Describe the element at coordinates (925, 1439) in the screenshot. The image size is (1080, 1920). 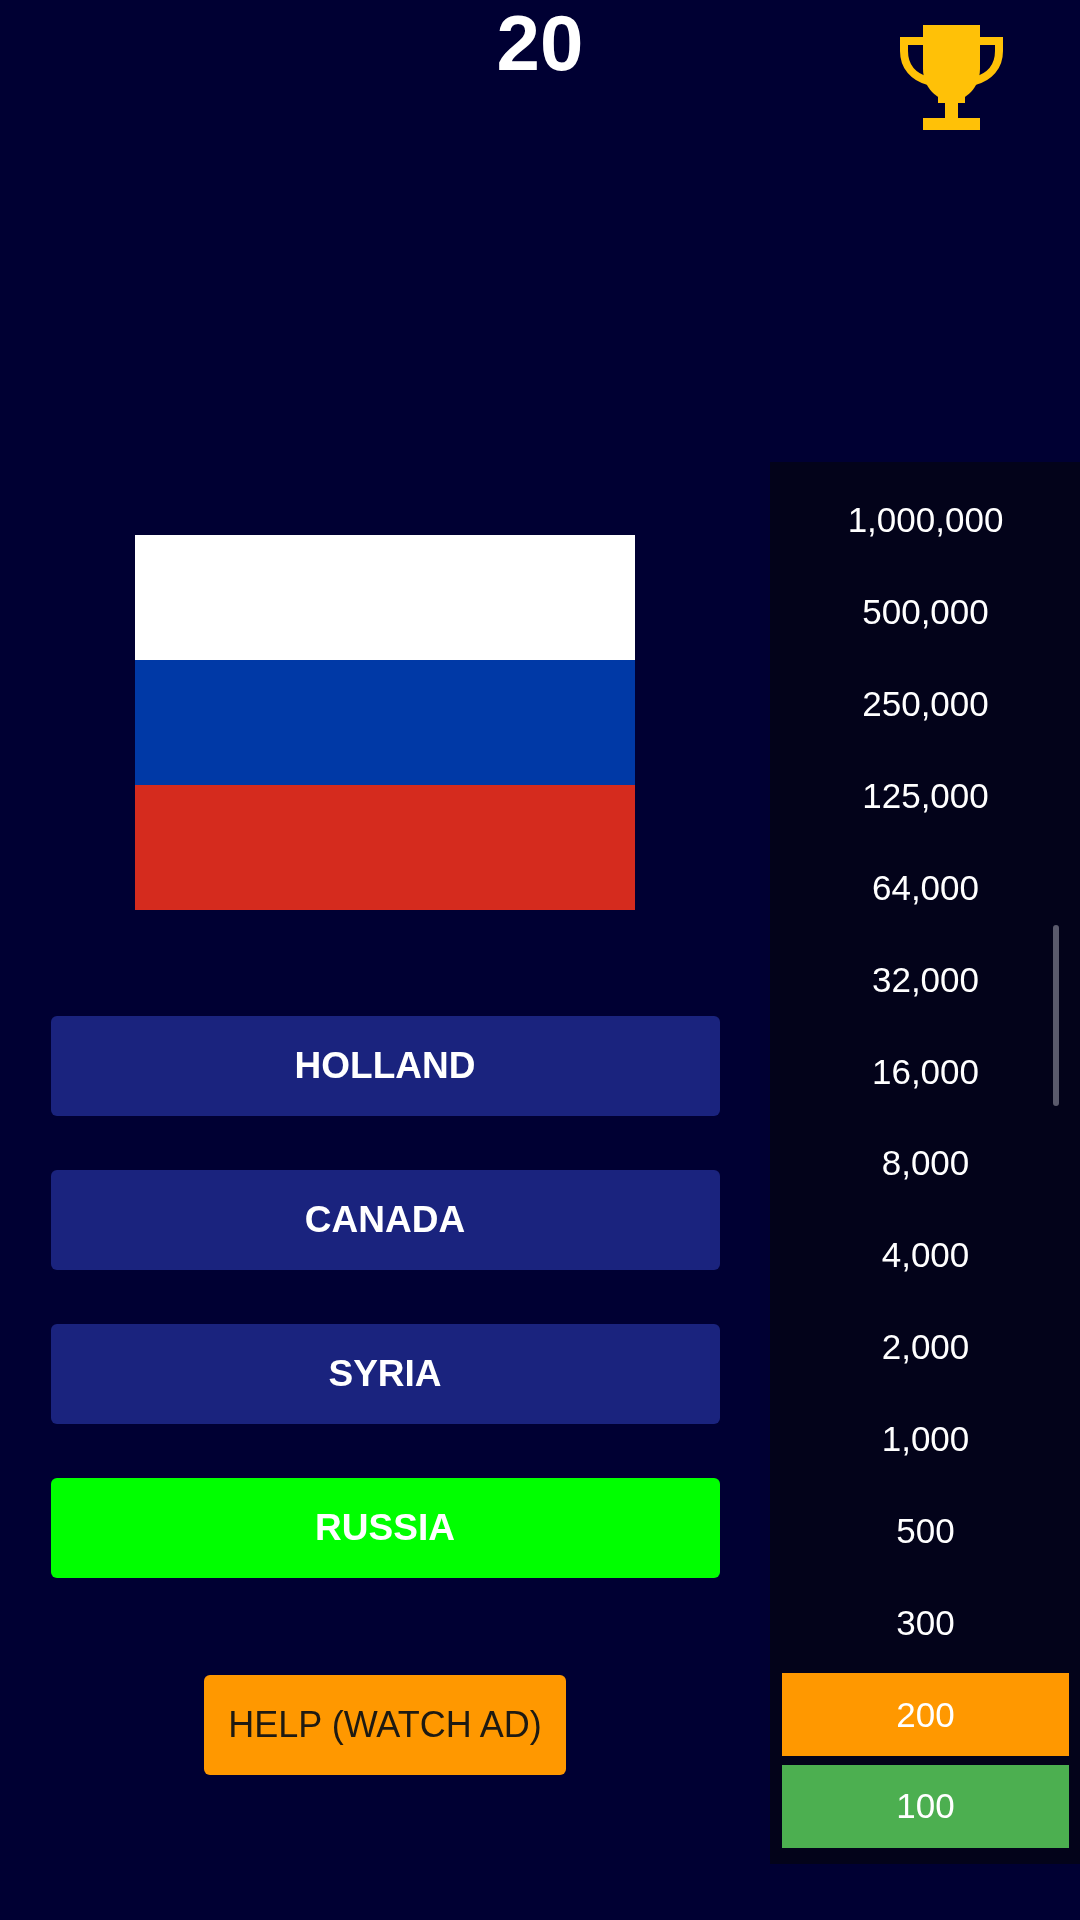
I see `prize-amount: 1,000` at that location.